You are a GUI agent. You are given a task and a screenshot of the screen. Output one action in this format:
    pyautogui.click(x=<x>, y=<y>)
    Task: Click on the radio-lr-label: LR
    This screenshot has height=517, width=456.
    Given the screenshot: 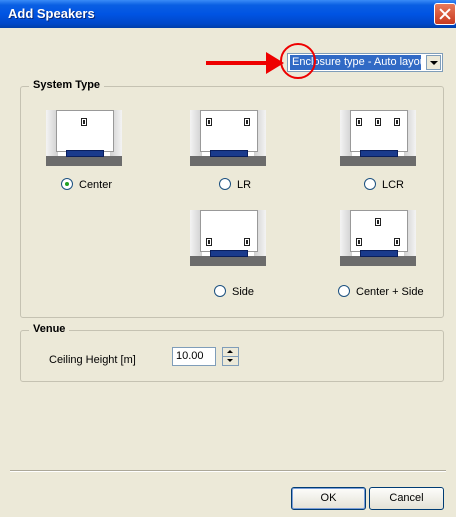 What is the action you would take?
    pyautogui.click(x=244, y=185)
    